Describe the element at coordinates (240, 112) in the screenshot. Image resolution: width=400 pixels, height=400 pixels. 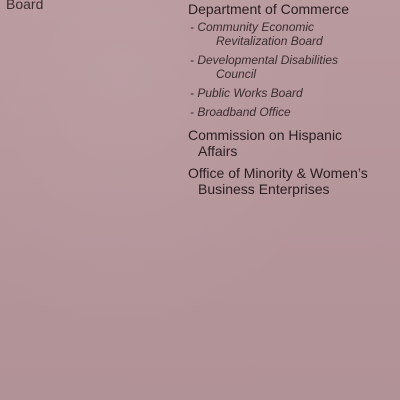
I see `sub-item-line: - Broadband Office` at that location.